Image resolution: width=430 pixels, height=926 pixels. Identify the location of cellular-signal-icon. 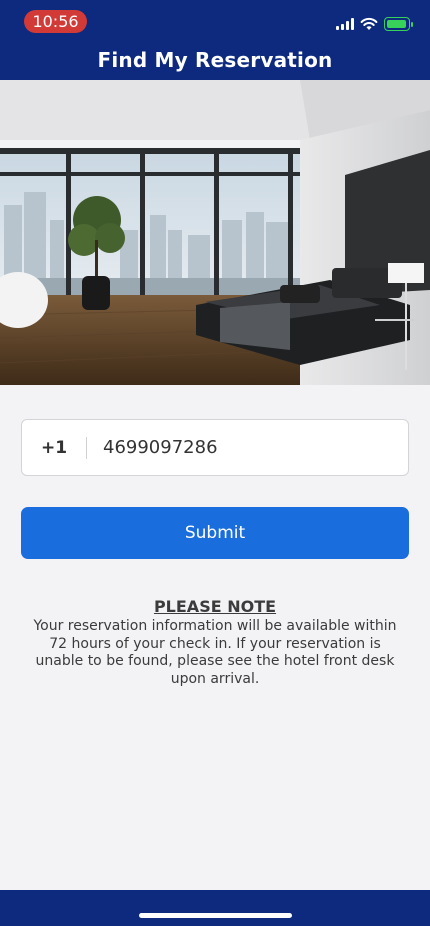
(345, 24).